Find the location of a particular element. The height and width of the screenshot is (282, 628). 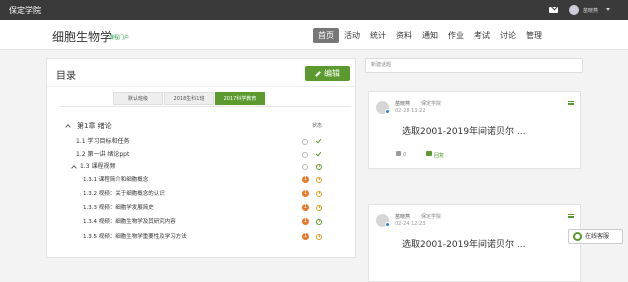

top-bar: 保定学院 苗晓燕 is located at coordinates (314, 10).